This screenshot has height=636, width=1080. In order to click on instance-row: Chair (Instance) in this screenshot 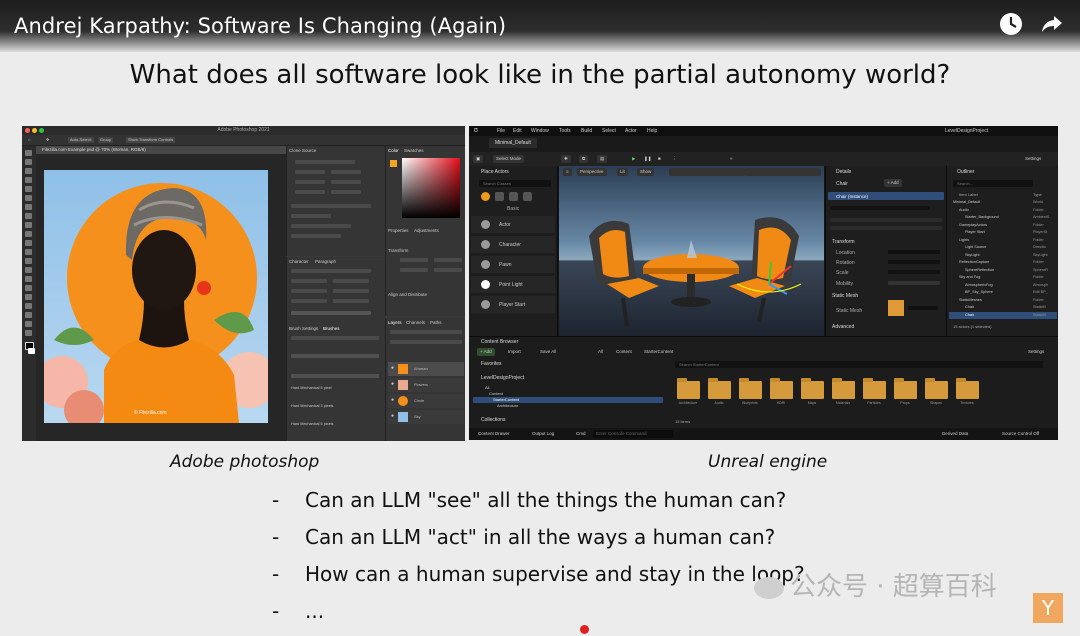, I will do `click(886, 196)`.